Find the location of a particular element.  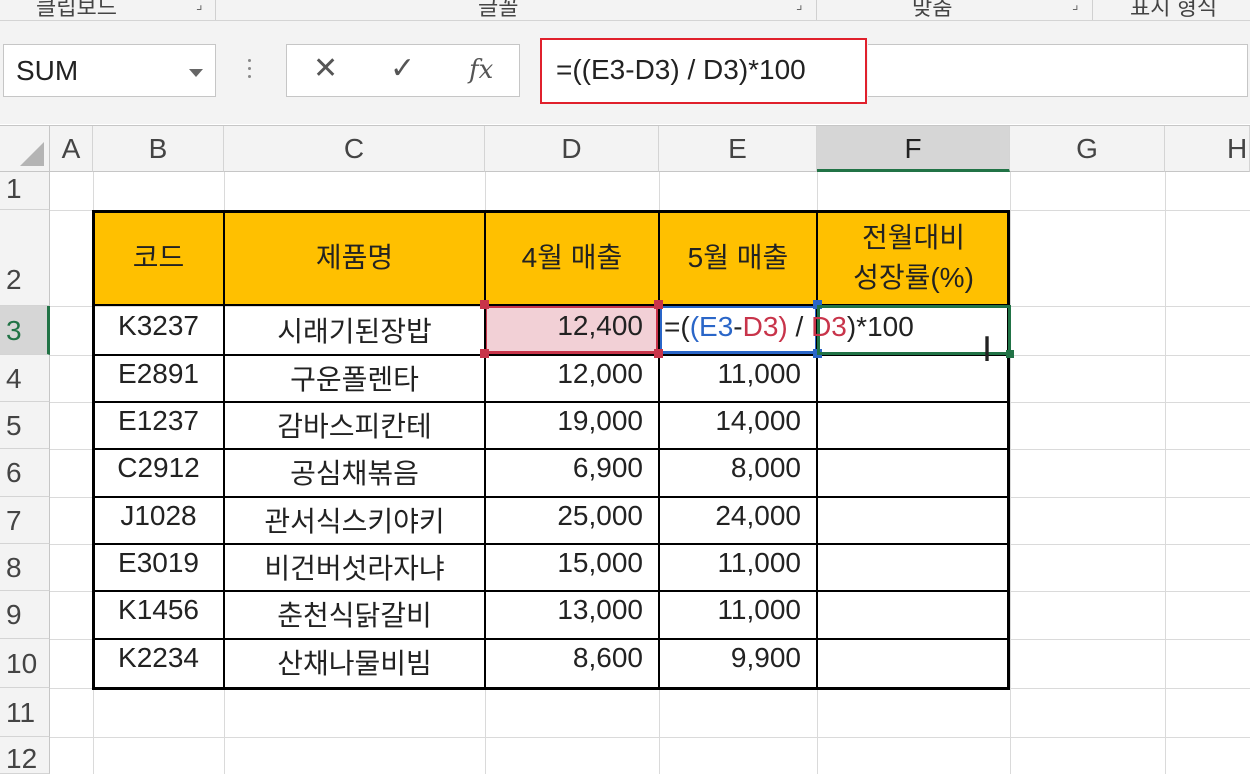

formula-buttons: ✕ ✓ fx is located at coordinates (403, 70).